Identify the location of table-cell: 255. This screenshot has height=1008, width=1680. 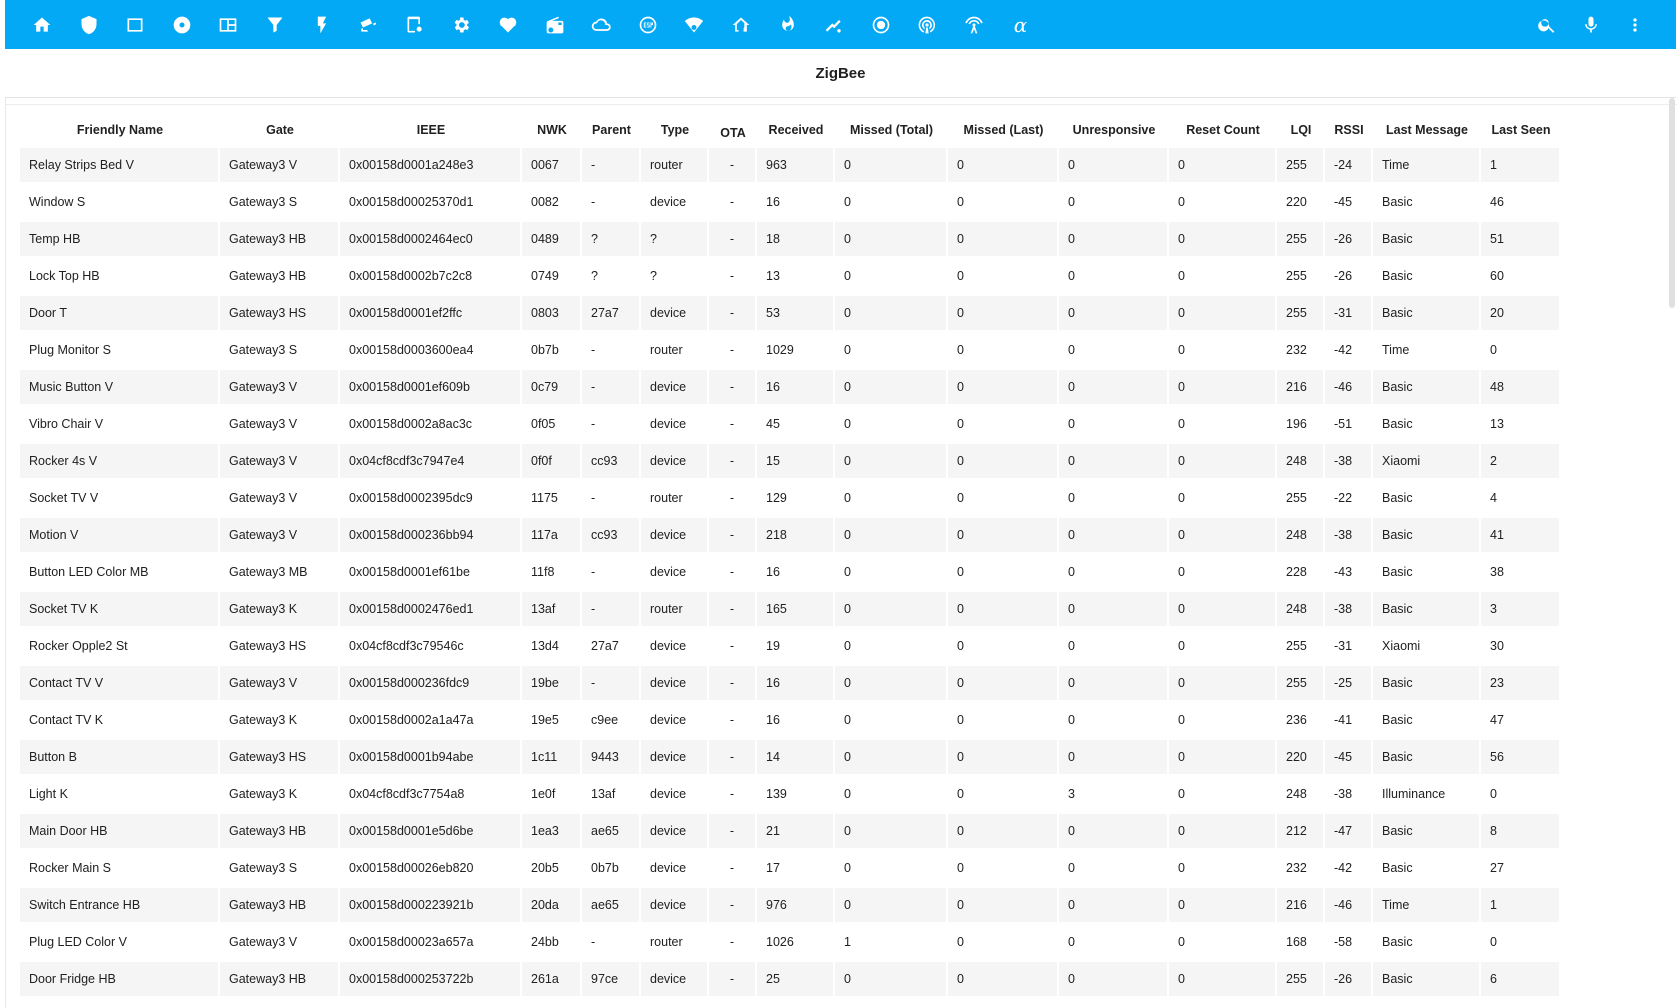
(1301, 980).